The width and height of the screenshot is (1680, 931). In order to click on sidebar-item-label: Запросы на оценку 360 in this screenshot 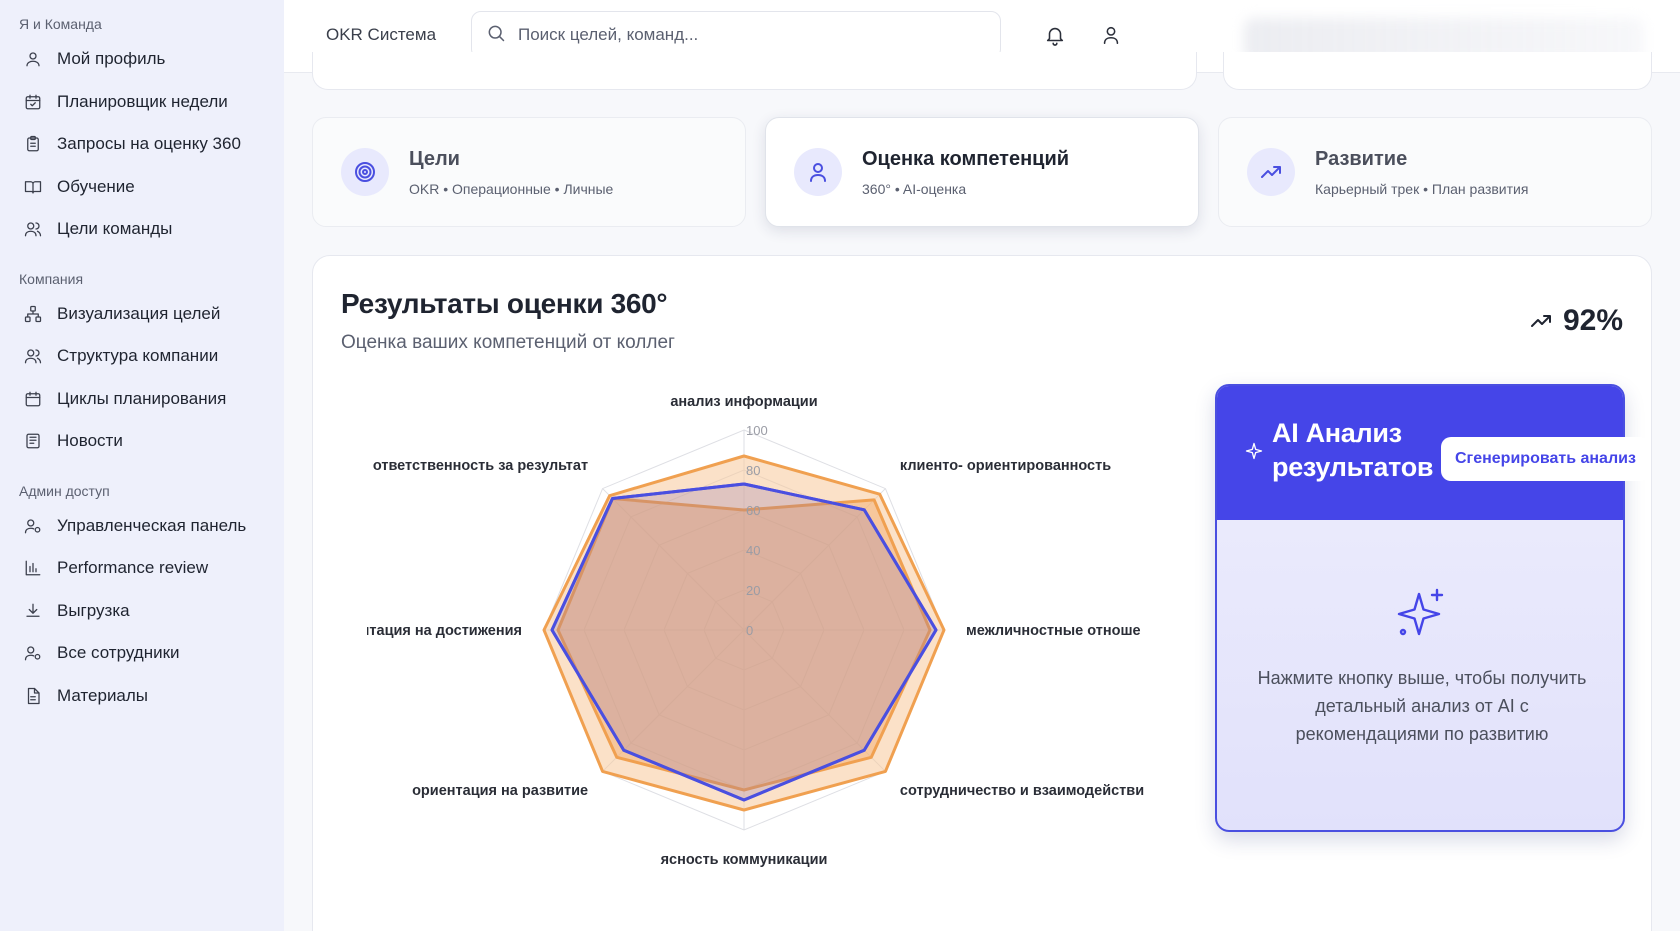, I will do `click(149, 144)`.